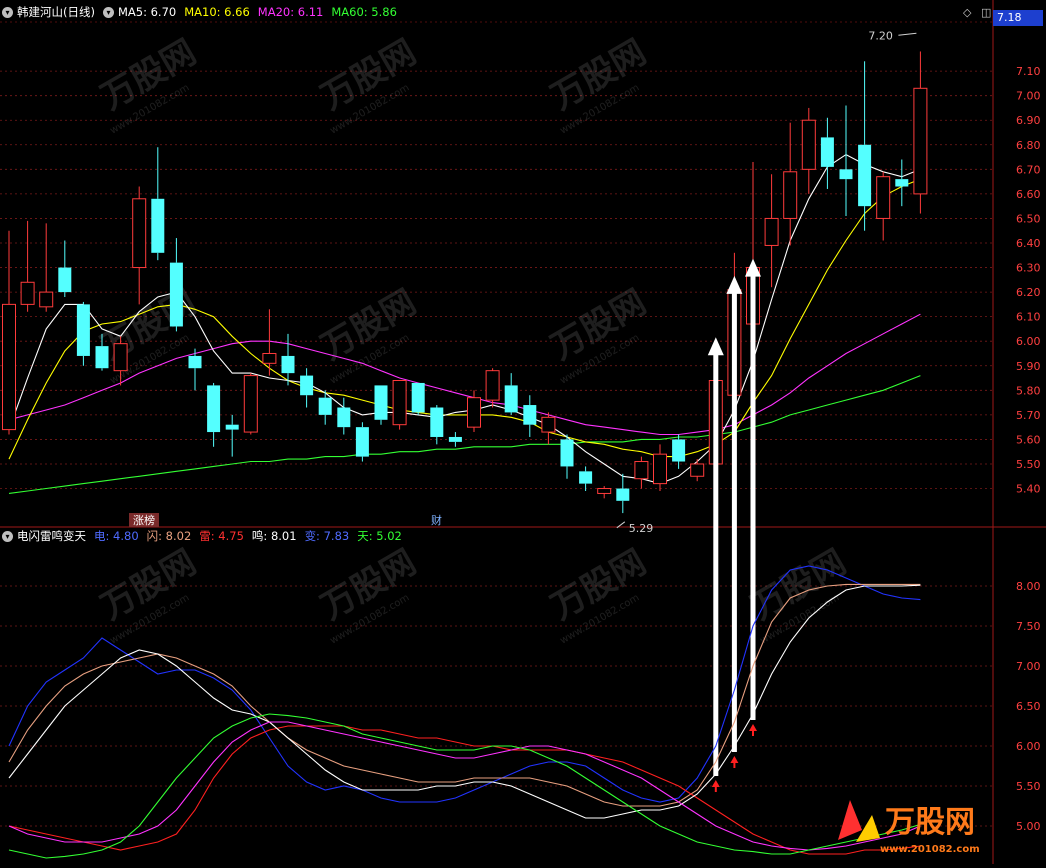 The height and width of the screenshot is (868, 1046). What do you see at coordinates (1028, 489) in the screenshot?
I see `main-y-tick-label: 5.40` at bounding box center [1028, 489].